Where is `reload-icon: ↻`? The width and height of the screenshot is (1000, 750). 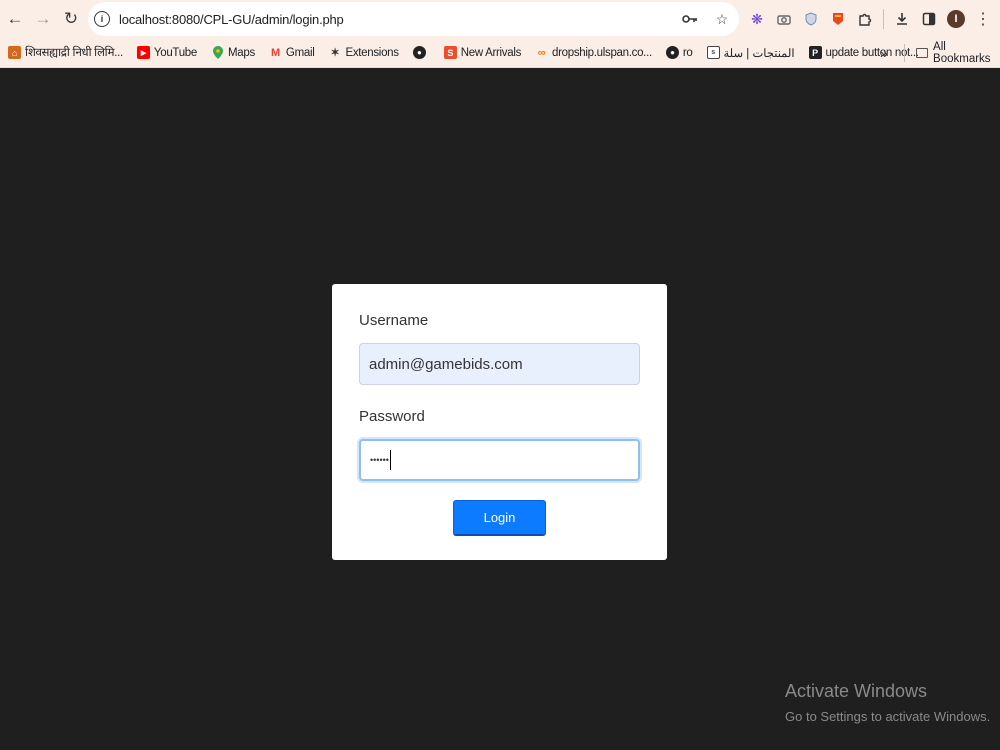
reload-icon: ↻ is located at coordinates (71, 19).